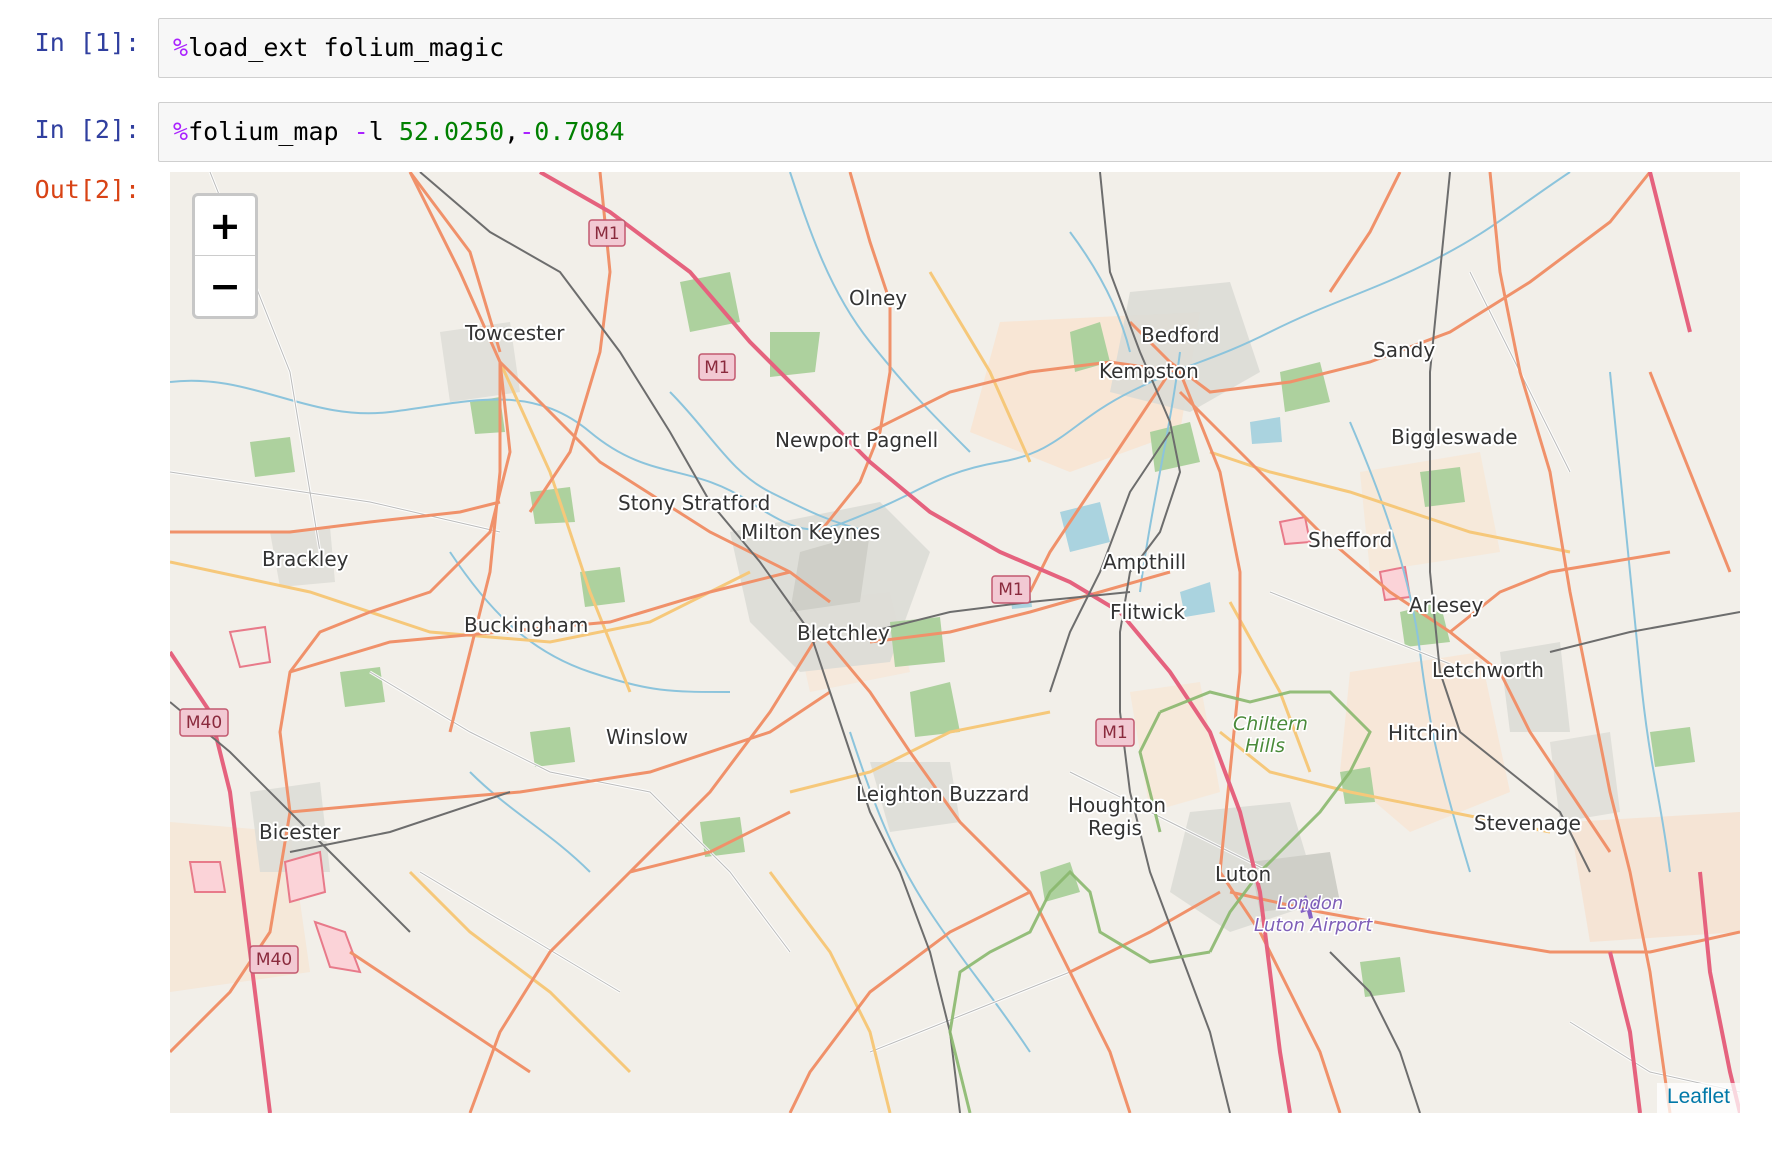 This screenshot has height=1152, width=1772. I want to click on label-hitchin: Hitchin, so click(1423, 733).